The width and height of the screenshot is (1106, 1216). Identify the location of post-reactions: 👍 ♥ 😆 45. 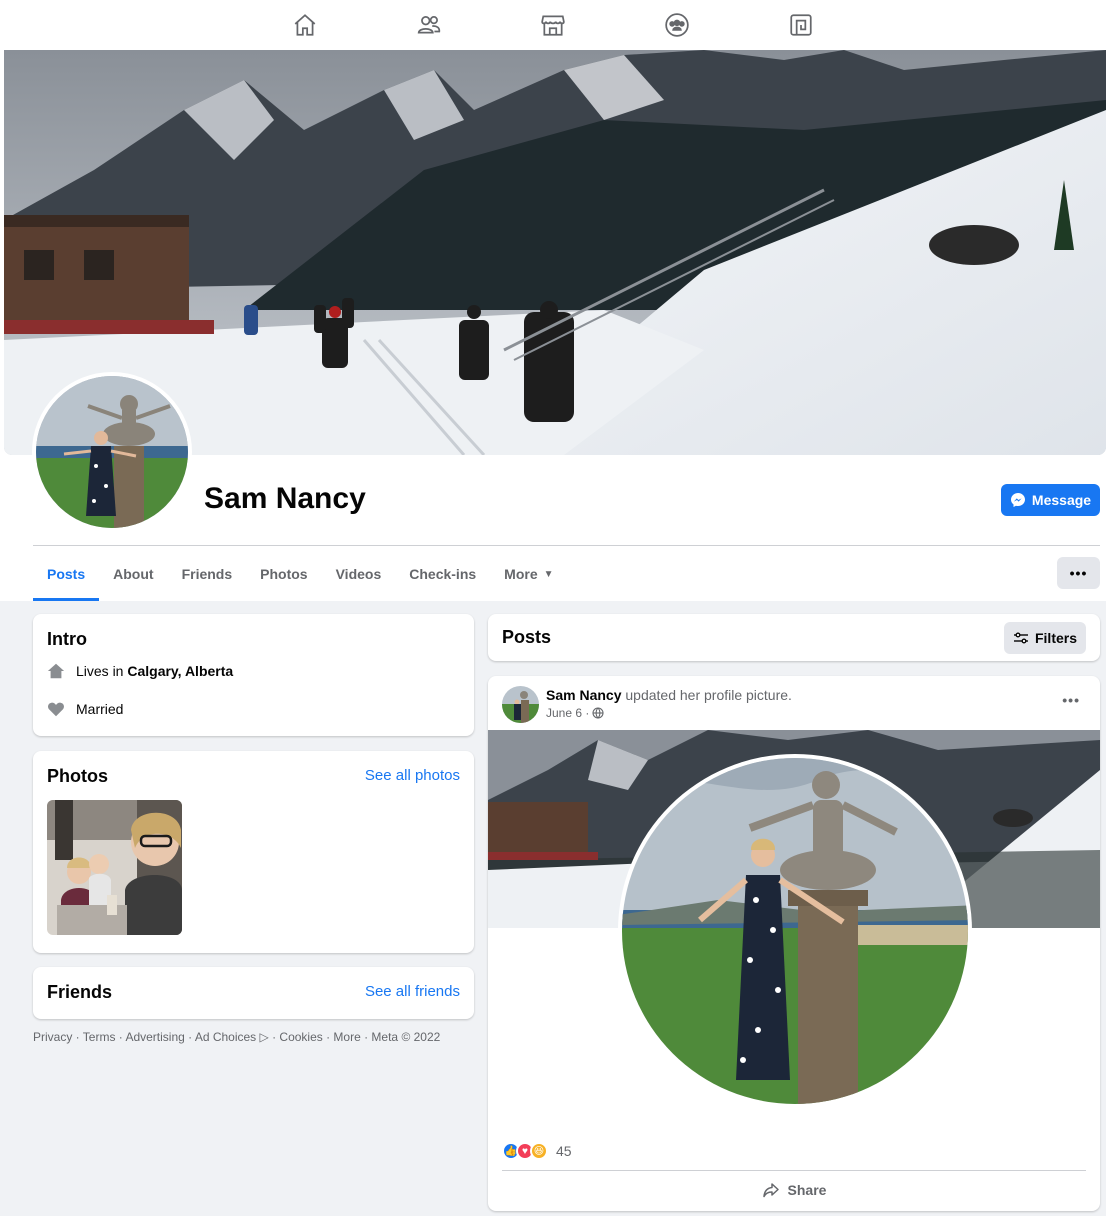
(537, 1151).